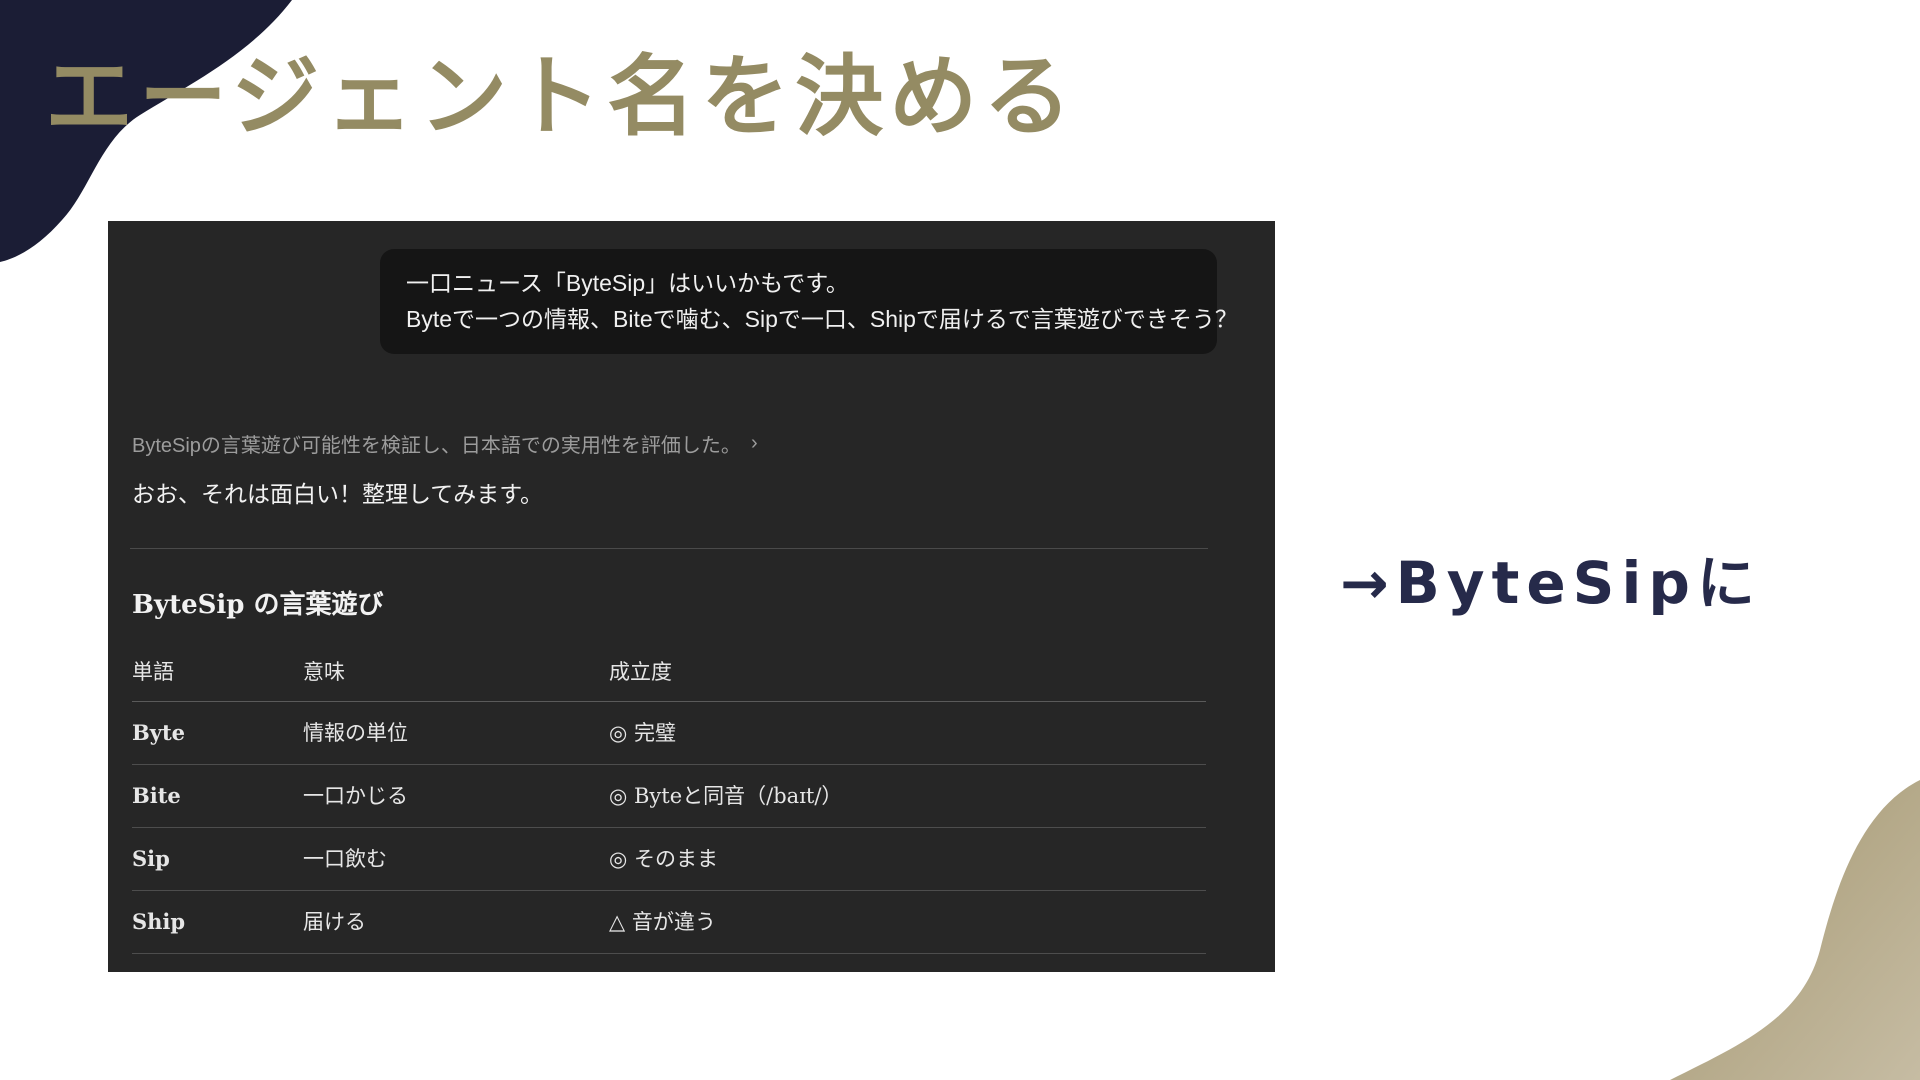 The image size is (1920, 1080). What do you see at coordinates (151, 858) in the screenshot?
I see `table-cell-word: Sip` at bounding box center [151, 858].